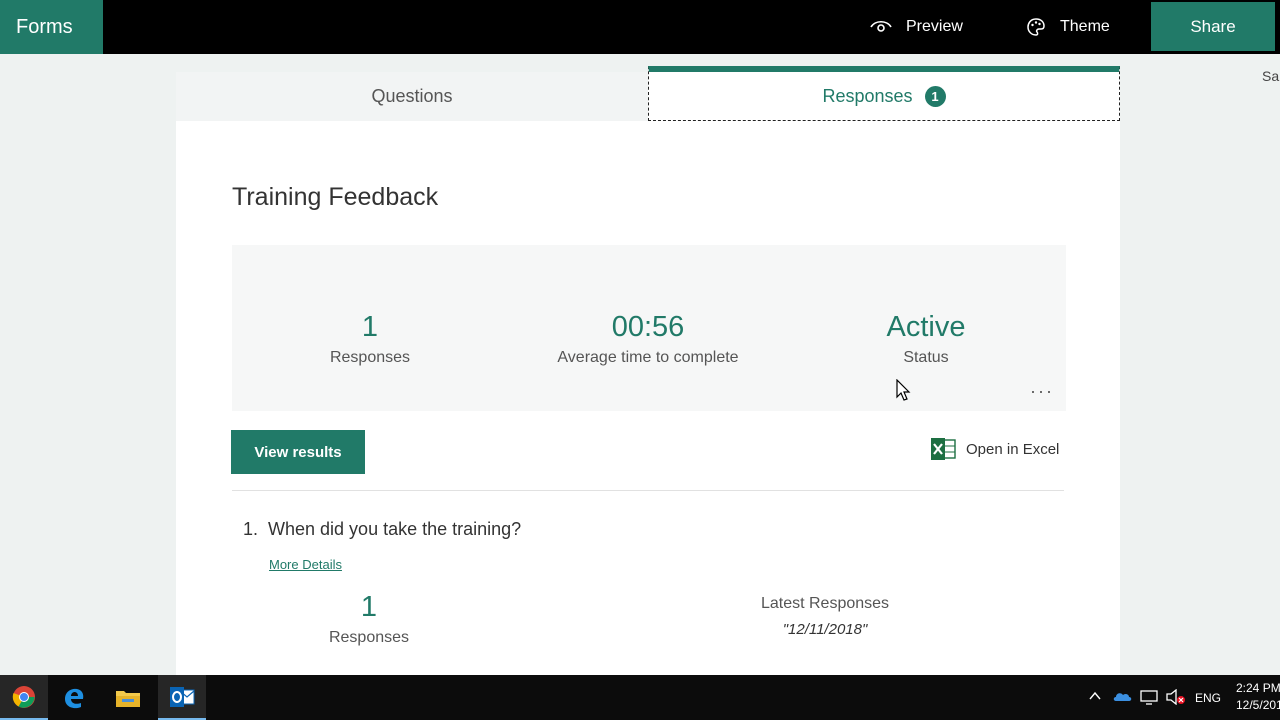 The height and width of the screenshot is (720, 1280). What do you see at coordinates (825, 629) in the screenshot?
I see `latest-response-value: "12/11/2018"` at bounding box center [825, 629].